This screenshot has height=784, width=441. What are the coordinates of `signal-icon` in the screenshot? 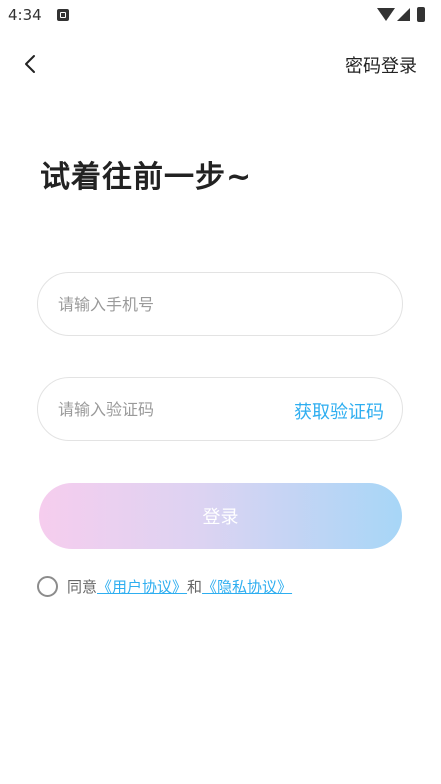 It's located at (403, 14).